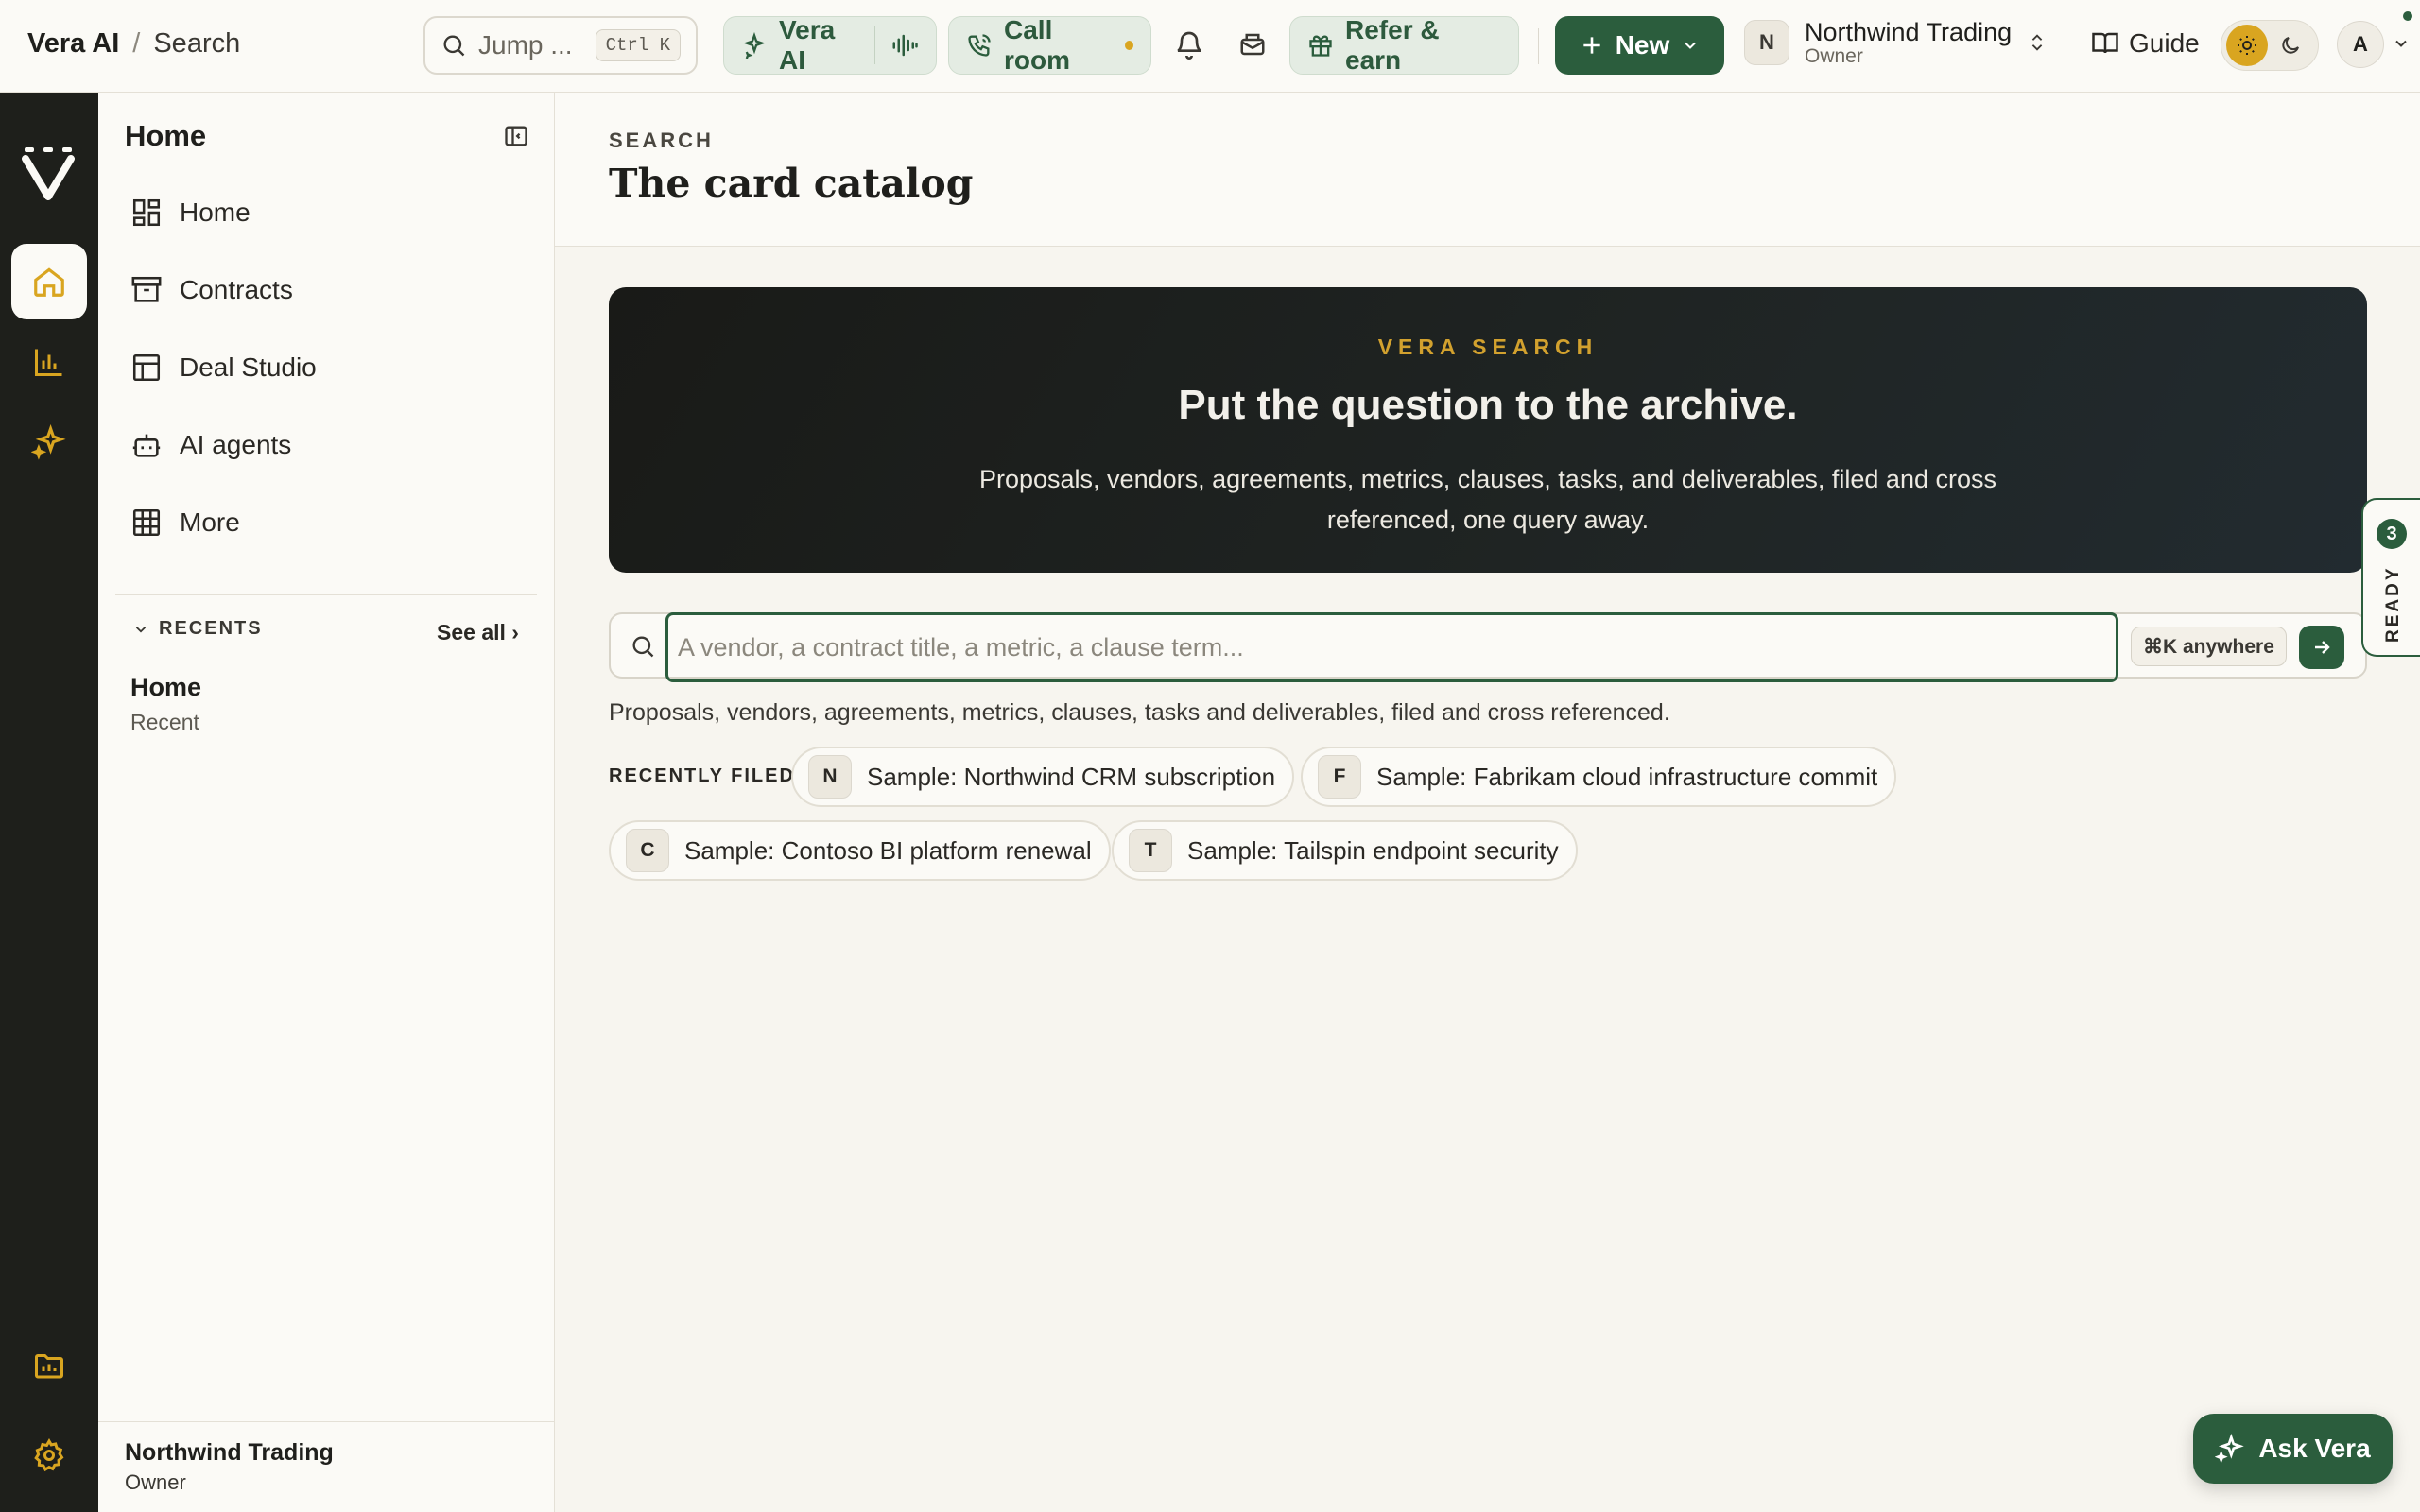 The width and height of the screenshot is (2420, 1512). Describe the element at coordinates (2164, 43) in the screenshot. I see `guide-label: Guide` at that location.